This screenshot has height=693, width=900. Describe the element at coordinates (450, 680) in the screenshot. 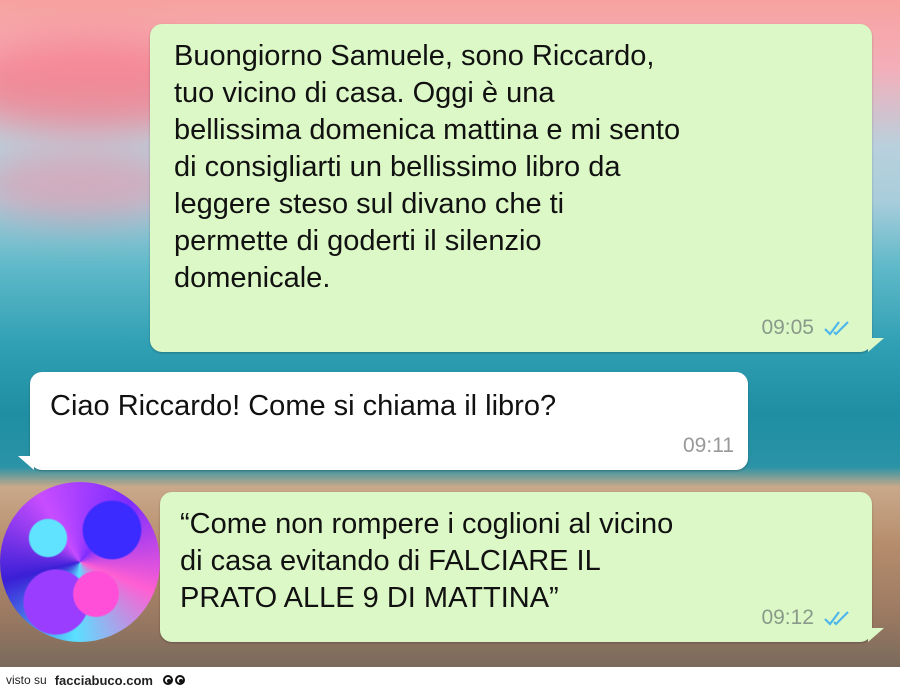

I see `watermark-footer: visto su facciabuco.com` at that location.